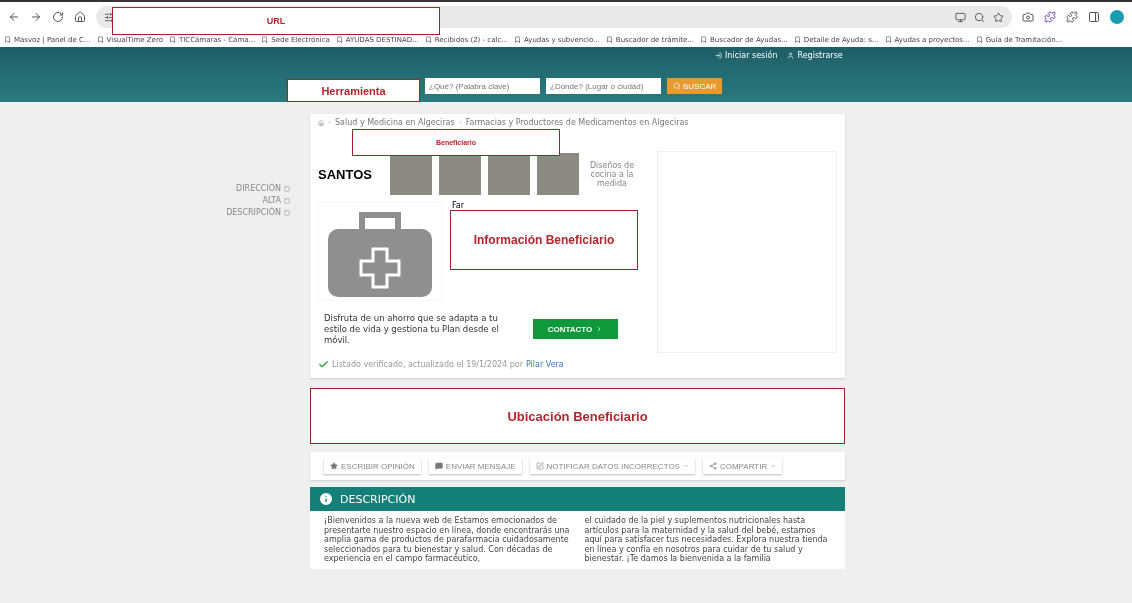 This screenshot has width=1132, height=603. I want to click on check-icon, so click(323, 364).